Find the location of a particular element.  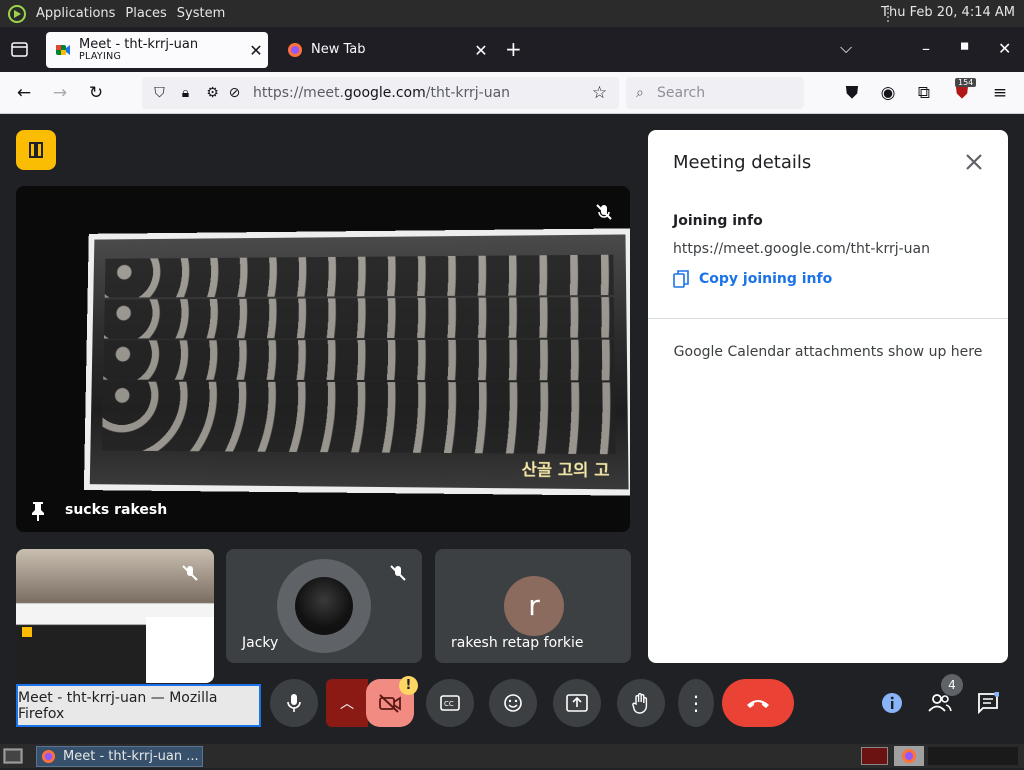

tab-meet: Meet - tht-krrj-uan PLAYING ✕ is located at coordinates (157, 50).